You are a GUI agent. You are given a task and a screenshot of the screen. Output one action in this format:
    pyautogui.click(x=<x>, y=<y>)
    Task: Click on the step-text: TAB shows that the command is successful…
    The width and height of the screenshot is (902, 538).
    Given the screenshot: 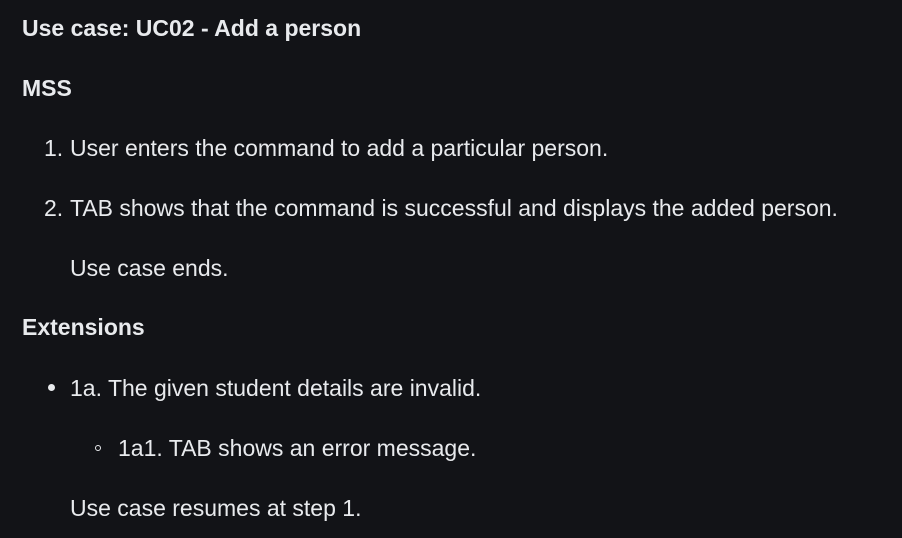 What is the action you would take?
    pyautogui.click(x=454, y=208)
    